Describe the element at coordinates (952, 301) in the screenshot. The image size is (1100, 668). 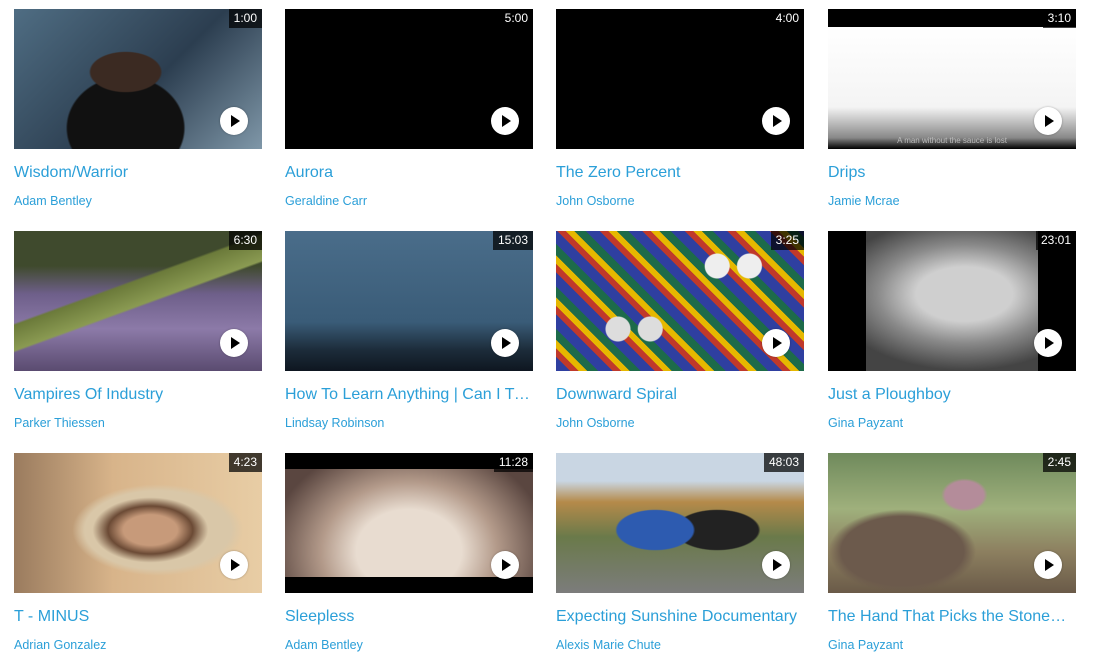
I see `video-thumbnail: 23:01` at that location.